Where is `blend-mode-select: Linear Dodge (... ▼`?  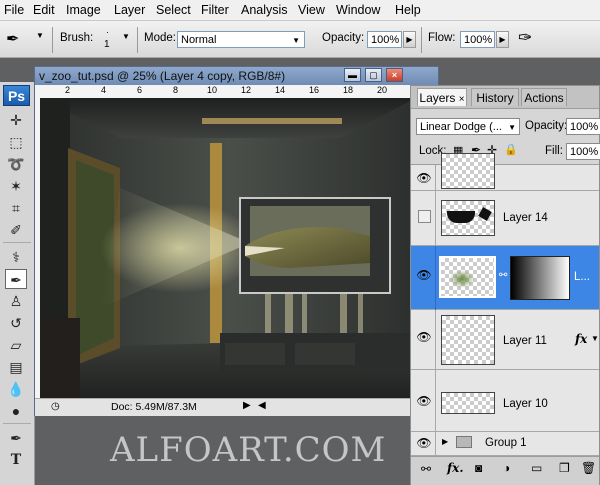 blend-mode-select: Linear Dodge (... ▼ is located at coordinates (468, 126).